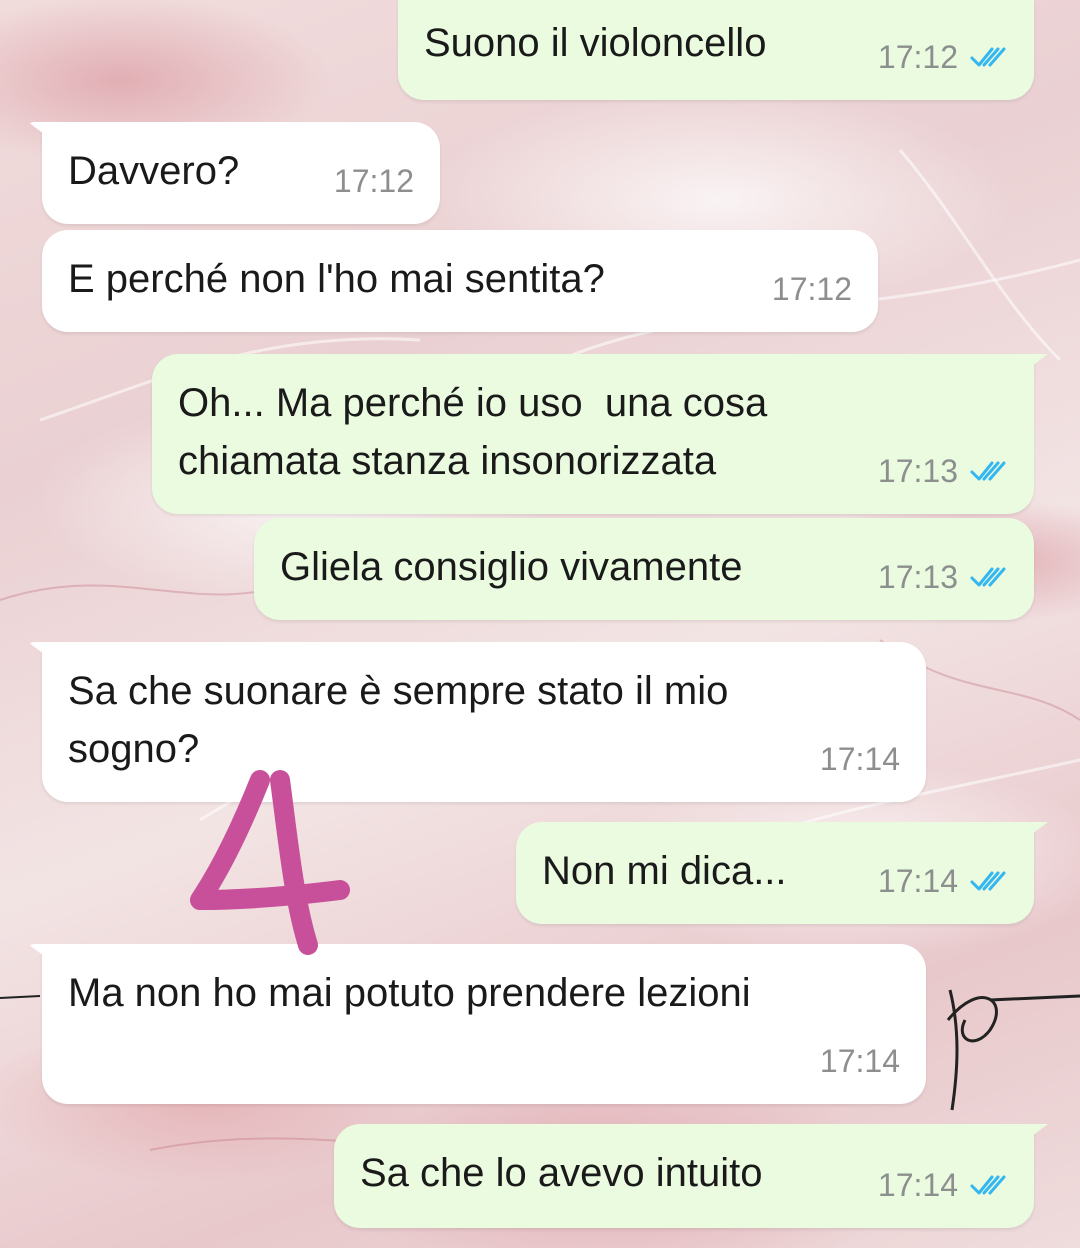  Describe the element at coordinates (20, 997) in the screenshot. I see `wallpaper-script-line` at that location.